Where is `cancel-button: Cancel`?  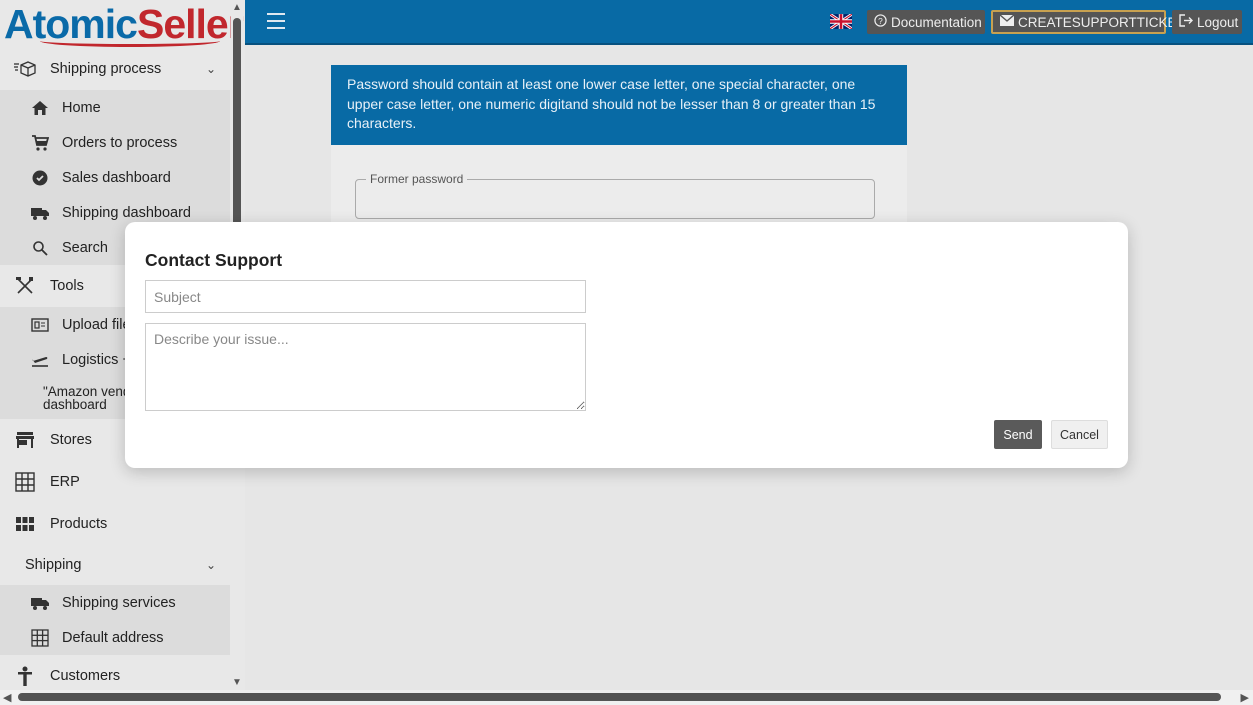
cancel-button: Cancel is located at coordinates (1079, 434).